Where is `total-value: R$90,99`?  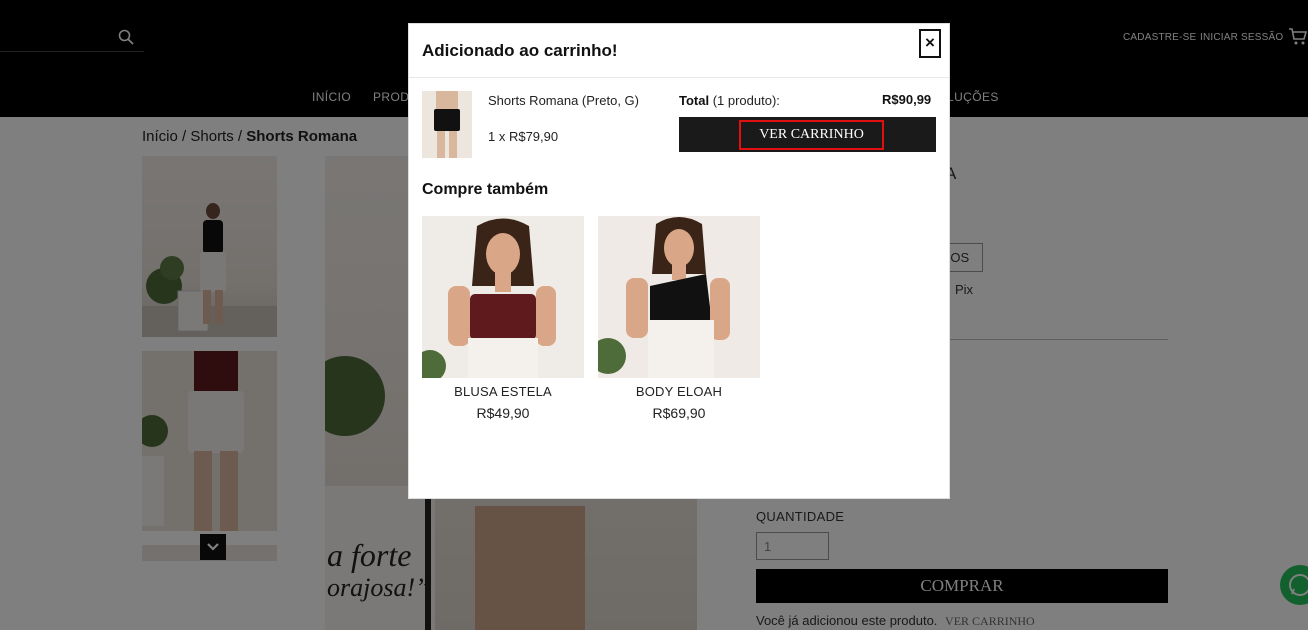
total-value: R$90,99 is located at coordinates (907, 99).